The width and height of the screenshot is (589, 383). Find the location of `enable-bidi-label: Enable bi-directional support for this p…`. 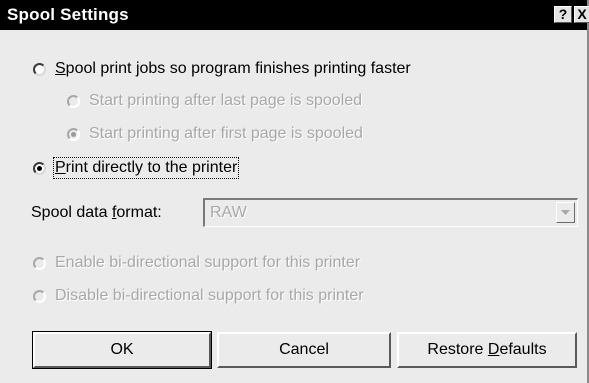

enable-bidi-label: Enable bi-directional support for this p… is located at coordinates (208, 262).